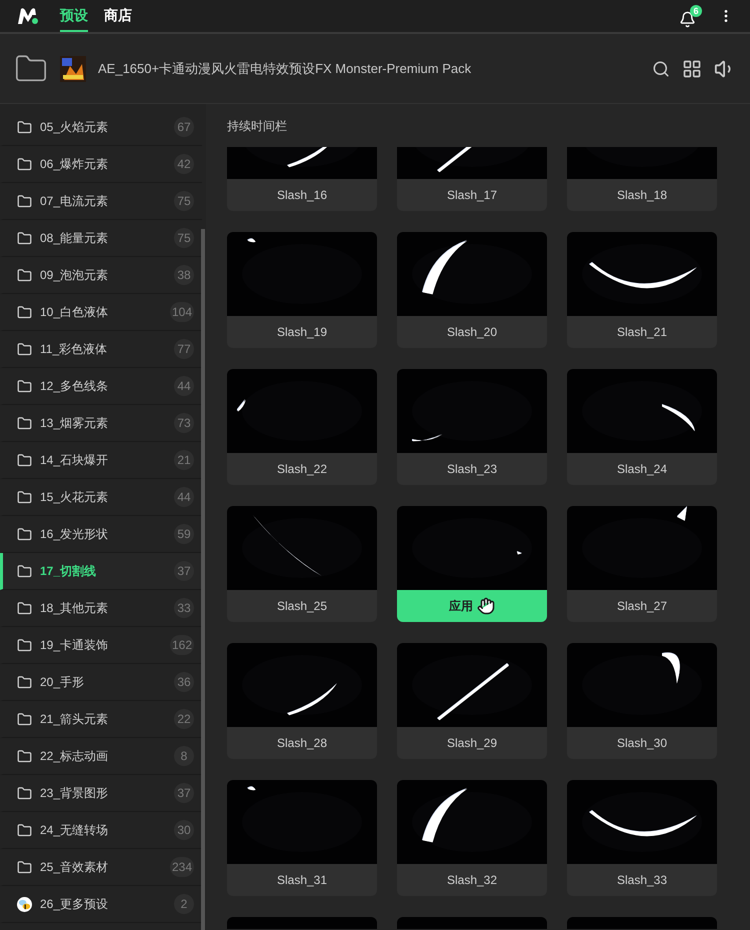 This screenshot has width=750, height=930. Describe the element at coordinates (642, 195) in the screenshot. I see `card-label: Slash_18` at that location.